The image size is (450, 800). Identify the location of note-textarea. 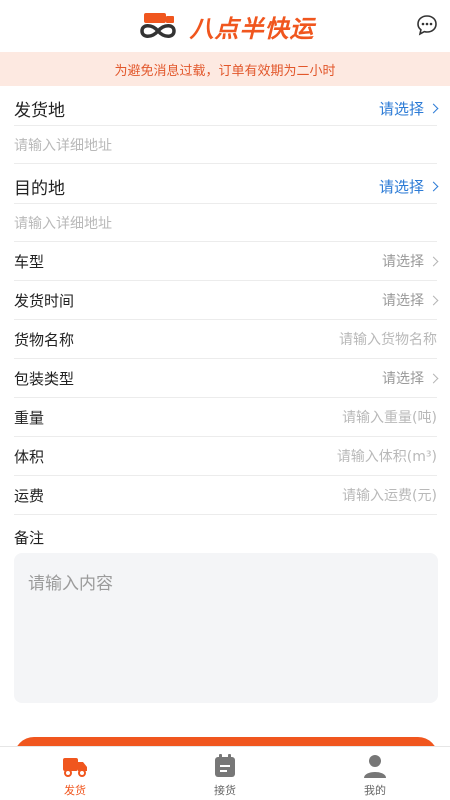
(226, 628).